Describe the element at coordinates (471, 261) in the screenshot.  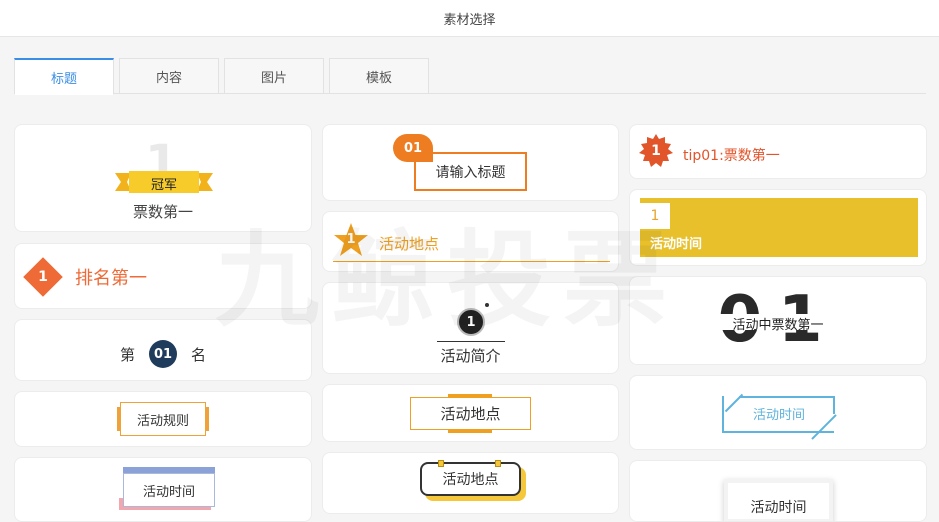
I see `underline` at that location.